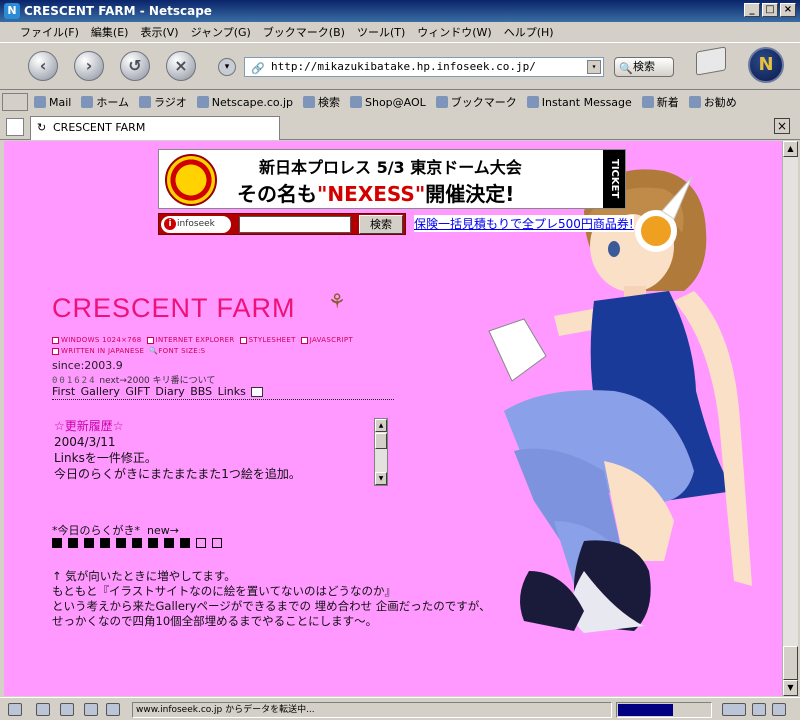 The height and width of the screenshot is (720, 800). Describe the element at coordinates (115, 530) in the screenshot. I see `rakugaki-heading: *今日のらくがき* new→` at that location.